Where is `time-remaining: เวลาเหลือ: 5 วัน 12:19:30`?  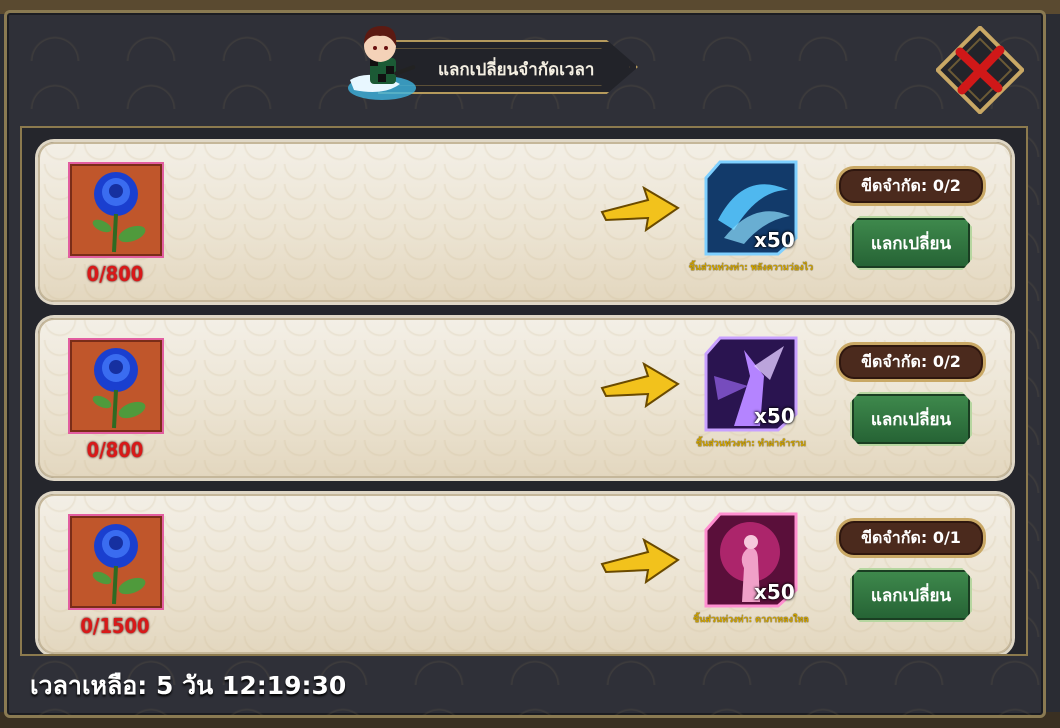 time-remaining: เวลาเหลือ: 5 วัน 12:19:30 is located at coordinates (188, 685).